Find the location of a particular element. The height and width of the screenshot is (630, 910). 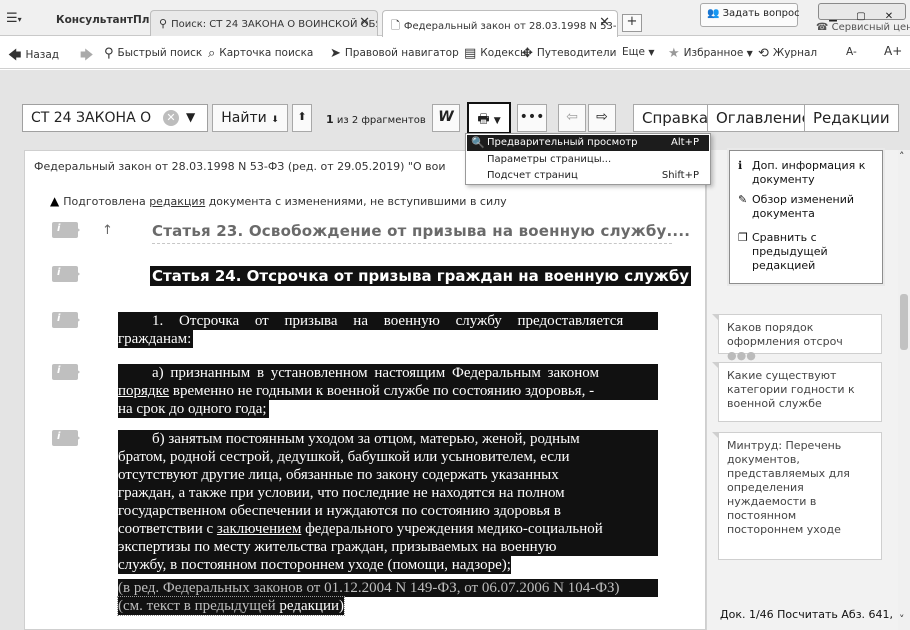

quick-search-button: ⚲ Быстрый поиск is located at coordinates (153, 53).